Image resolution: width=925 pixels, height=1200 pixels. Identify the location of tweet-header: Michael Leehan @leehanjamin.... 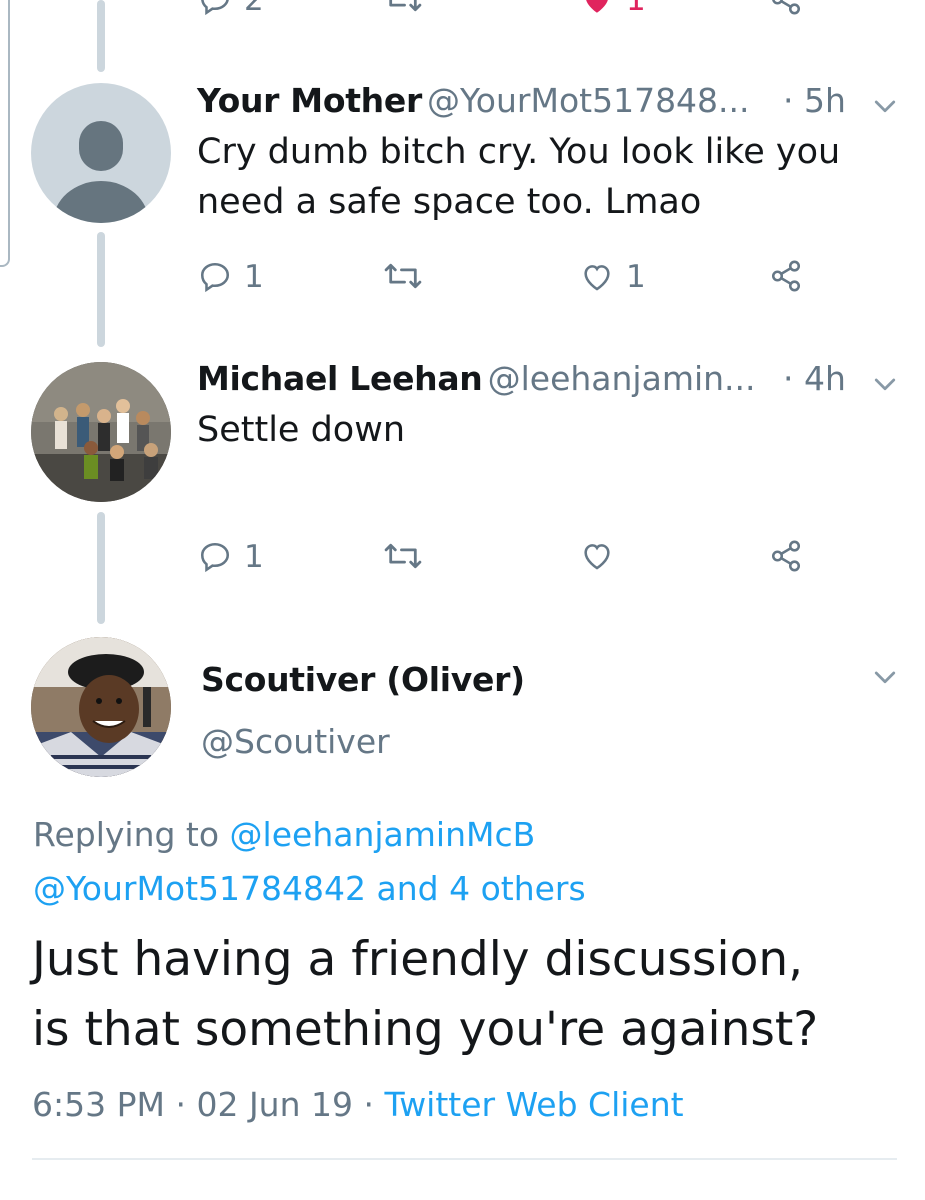
(476, 379).